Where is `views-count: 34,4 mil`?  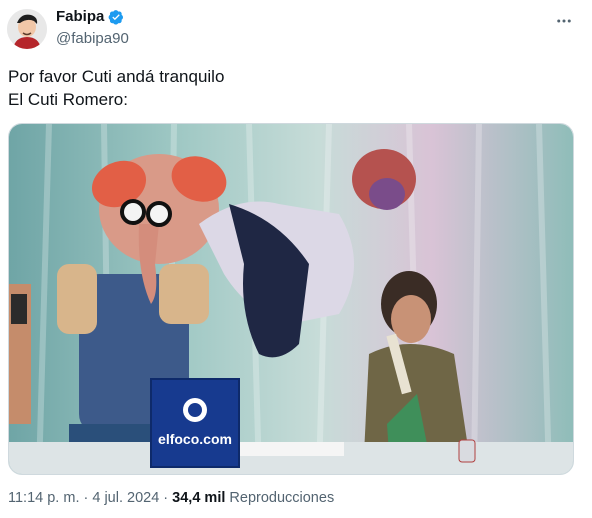 views-count: 34,4 mil is located at coordinates (198, 498).